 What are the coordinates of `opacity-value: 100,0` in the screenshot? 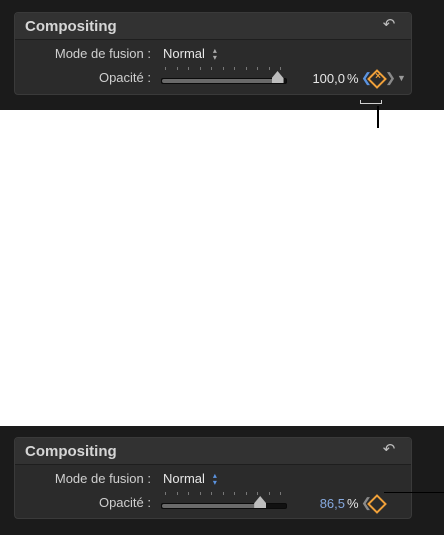 It's located at (317, 78).